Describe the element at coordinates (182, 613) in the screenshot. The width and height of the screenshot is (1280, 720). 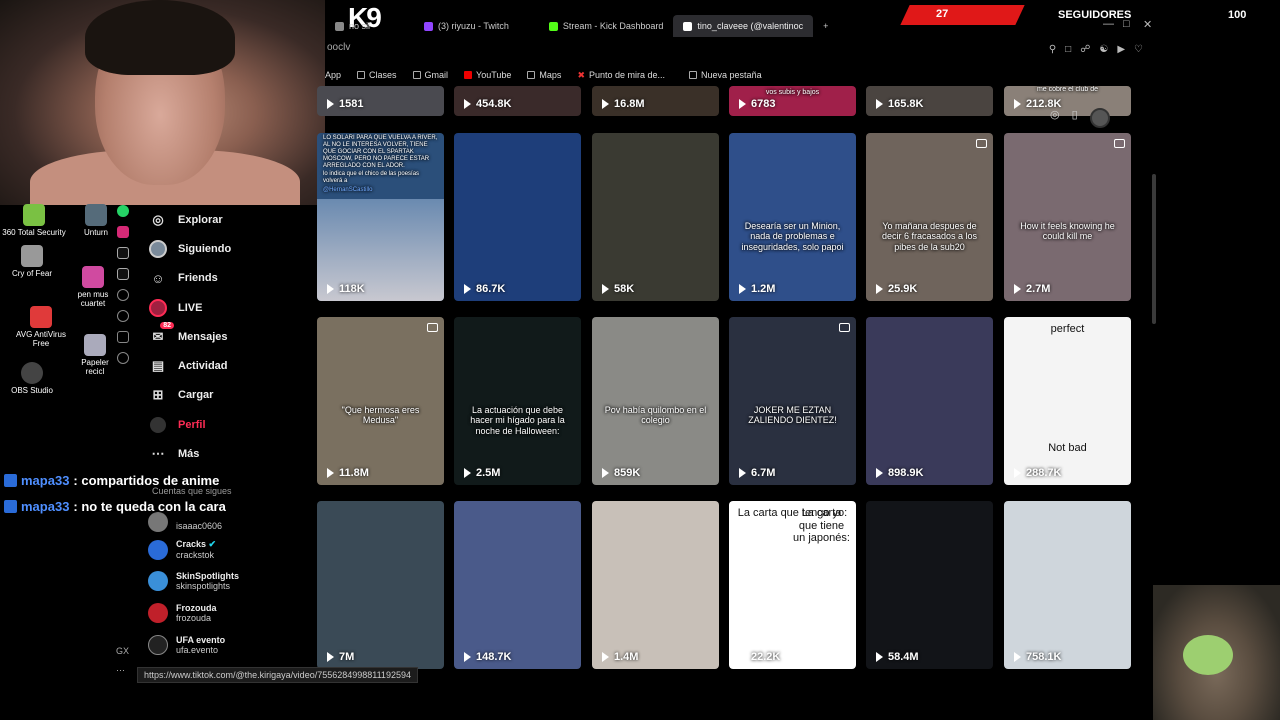
I see `following-account-3: Frozouda frozouda` at that location.